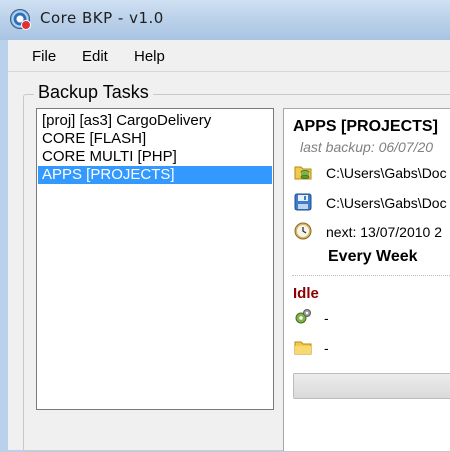  What do you see at coordinates (225, 20) in the screenshot?
I see `title-bar: Core BKP - v1.0` at bounding box center [225, 20].